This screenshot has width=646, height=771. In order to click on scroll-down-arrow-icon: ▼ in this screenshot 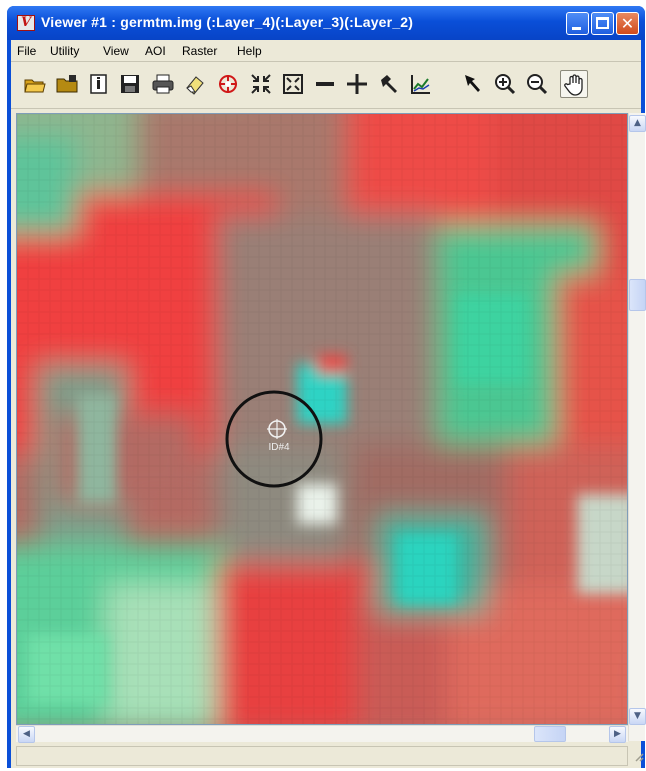, I will do `click(637, 716)`.